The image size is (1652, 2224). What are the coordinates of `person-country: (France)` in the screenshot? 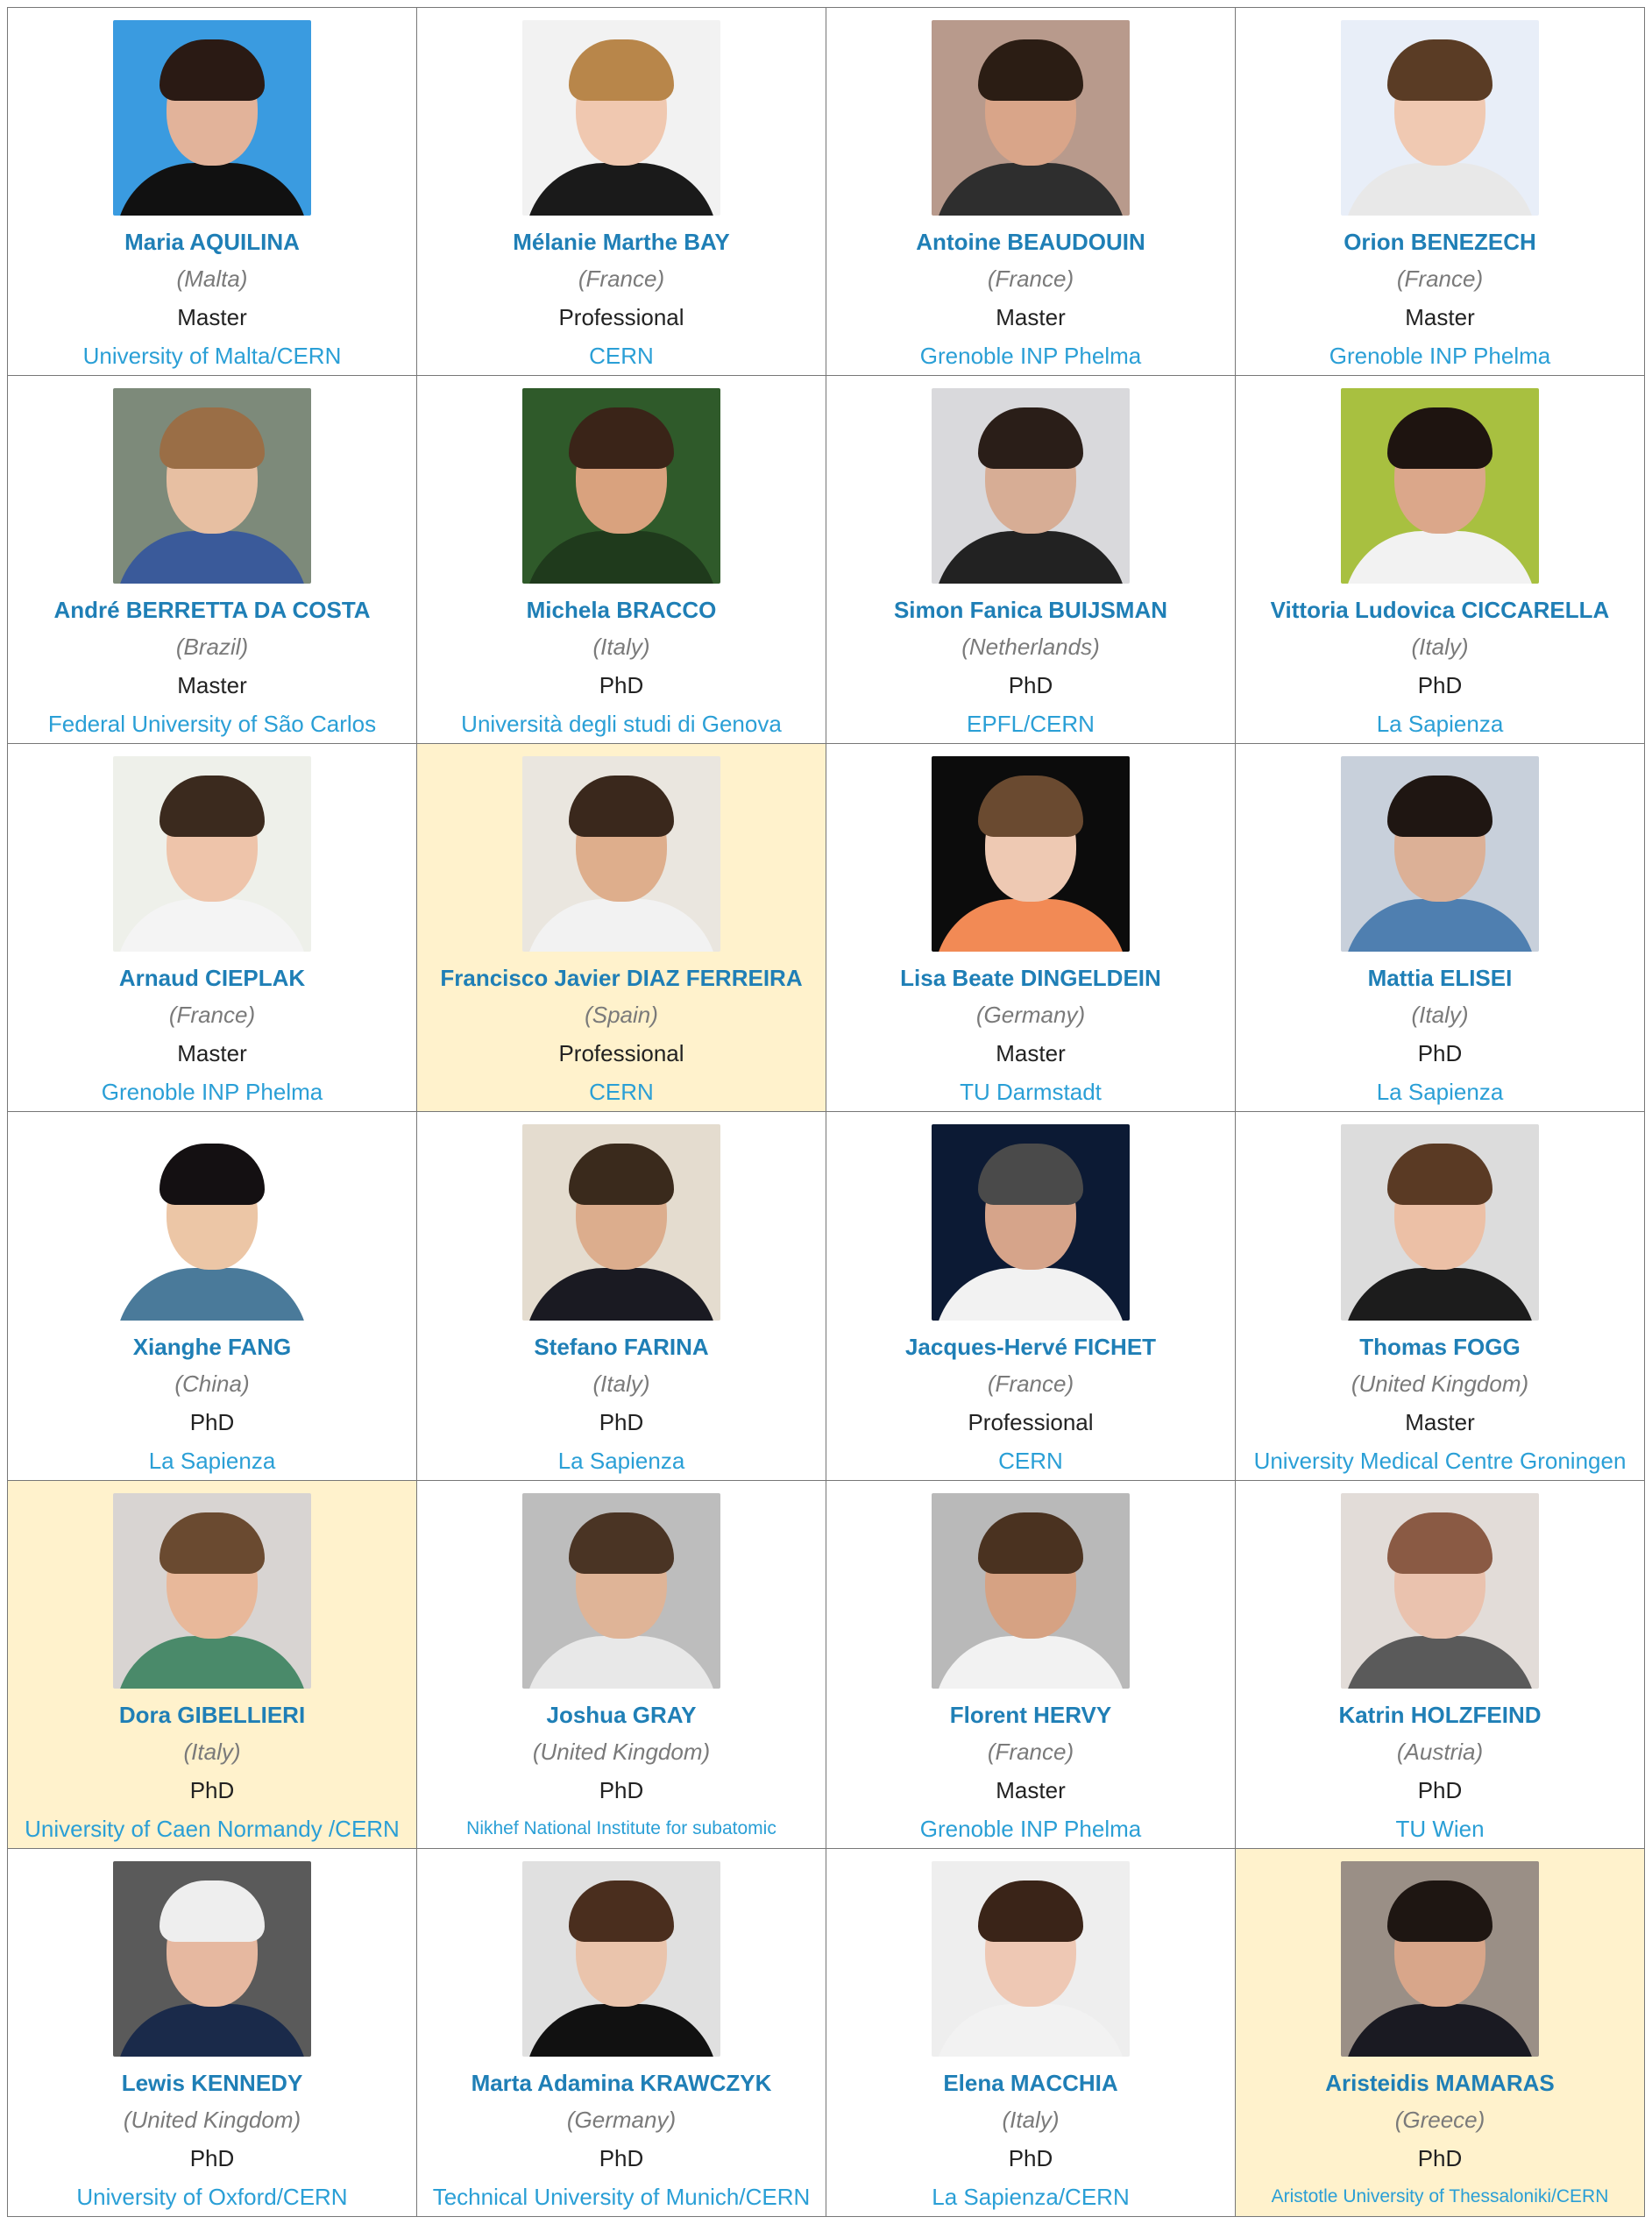 It's located at (1030, 279).